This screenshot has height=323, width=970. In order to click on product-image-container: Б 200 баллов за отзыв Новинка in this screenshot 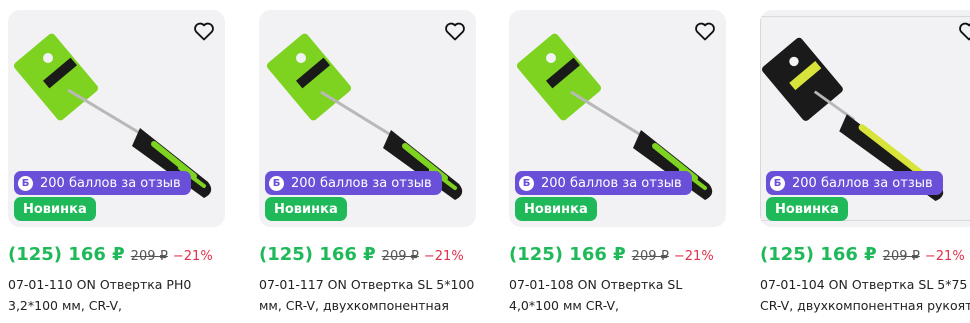, I will do `click(865, 118)`.